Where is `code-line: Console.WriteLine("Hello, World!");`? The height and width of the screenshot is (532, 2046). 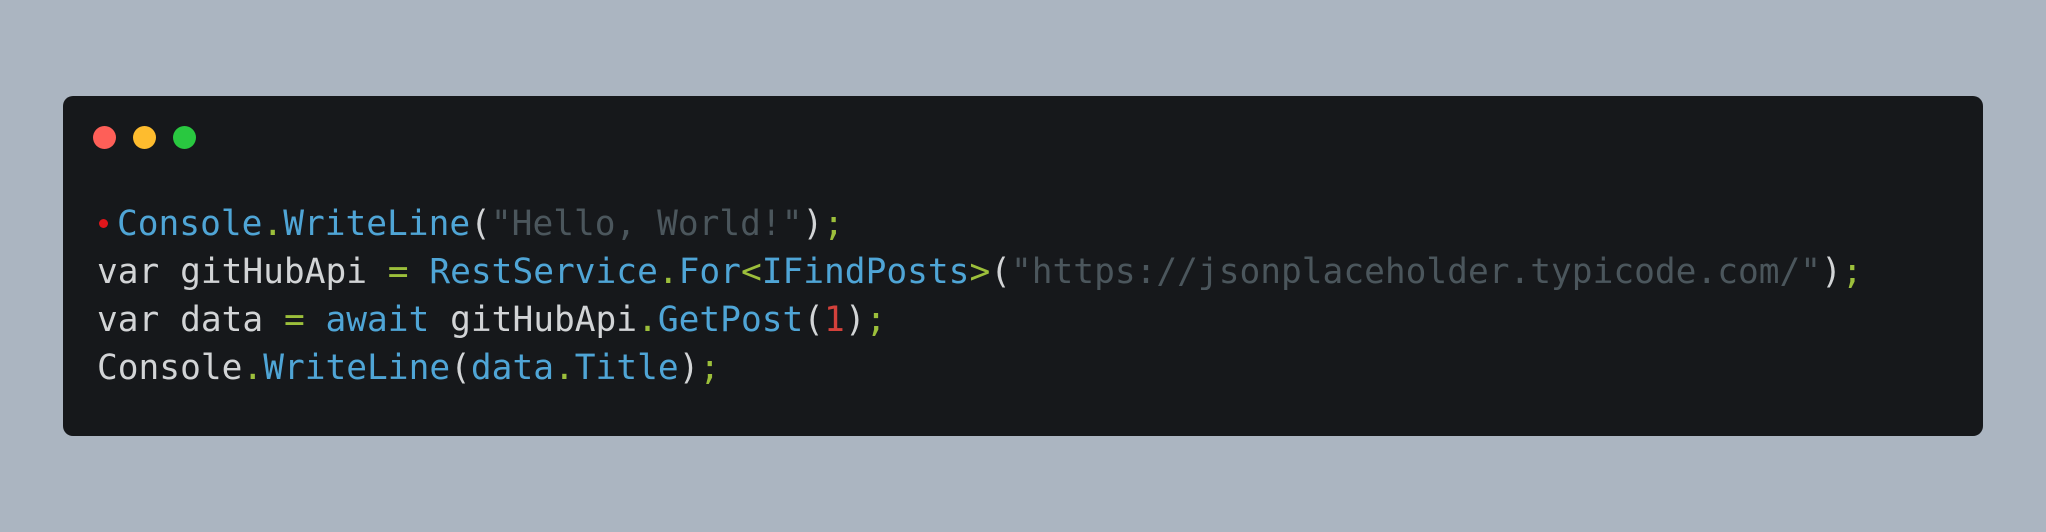 code-line: Console.WriteLine("Hello, World!"); is located at coordinates (980, 224).